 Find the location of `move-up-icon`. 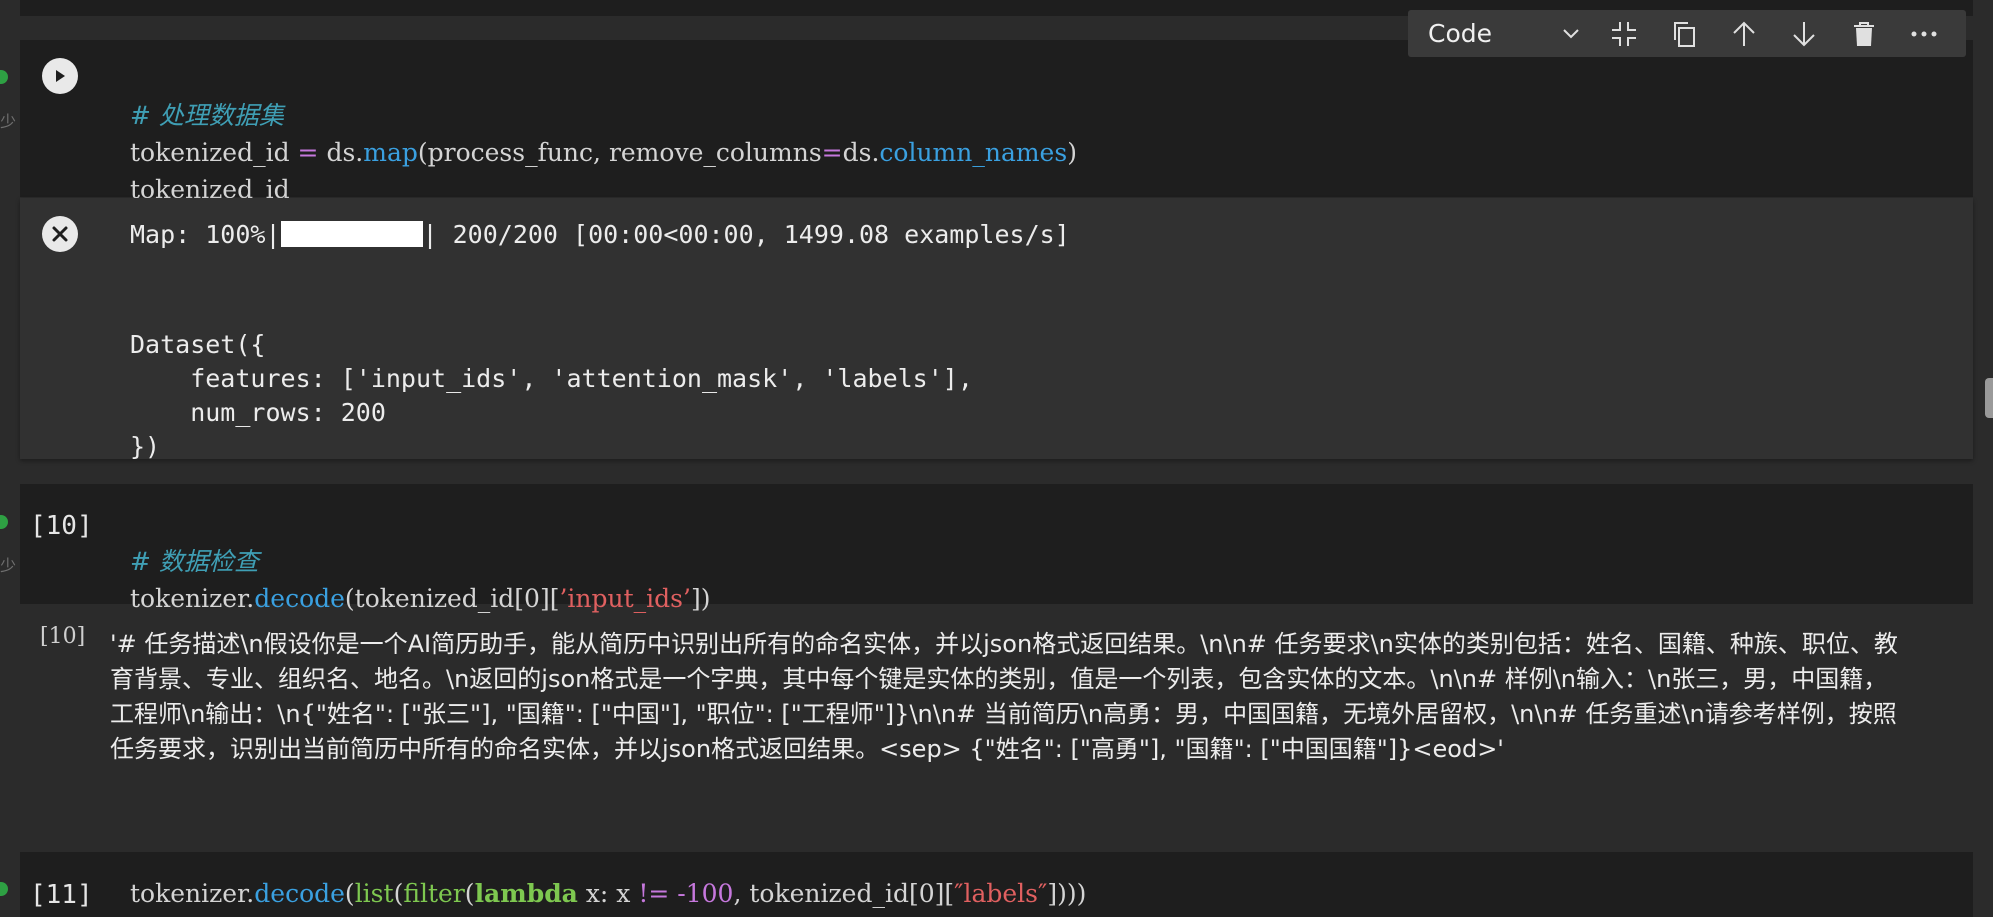

move-up-icon is located at coordinates (1744, 33).